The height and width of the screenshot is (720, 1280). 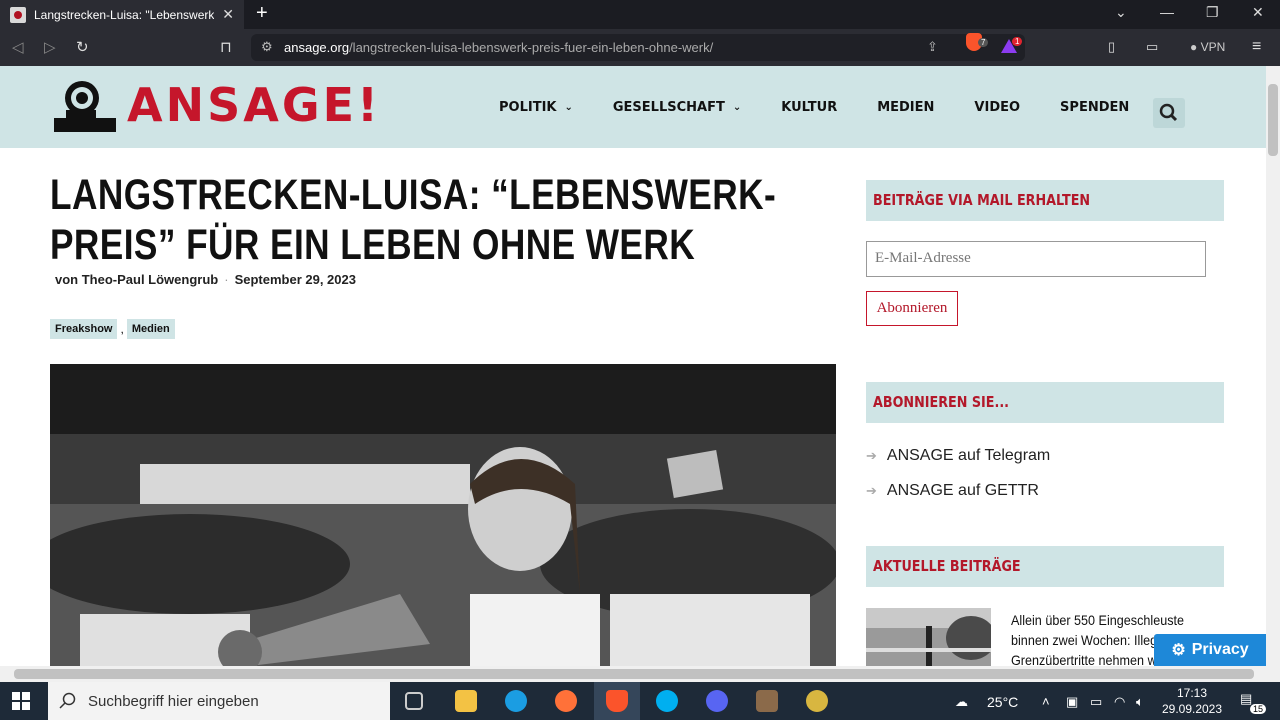 I want to click on nav-item-video: VIDEO, so click(x=997, y=107).